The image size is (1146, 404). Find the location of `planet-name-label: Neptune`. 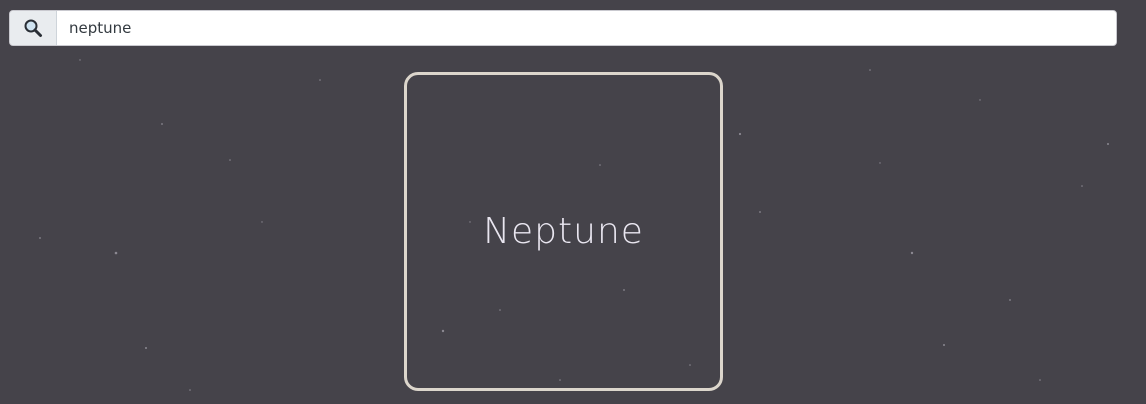

planet-name-label: Neptune is located at coordinates (563, 231).